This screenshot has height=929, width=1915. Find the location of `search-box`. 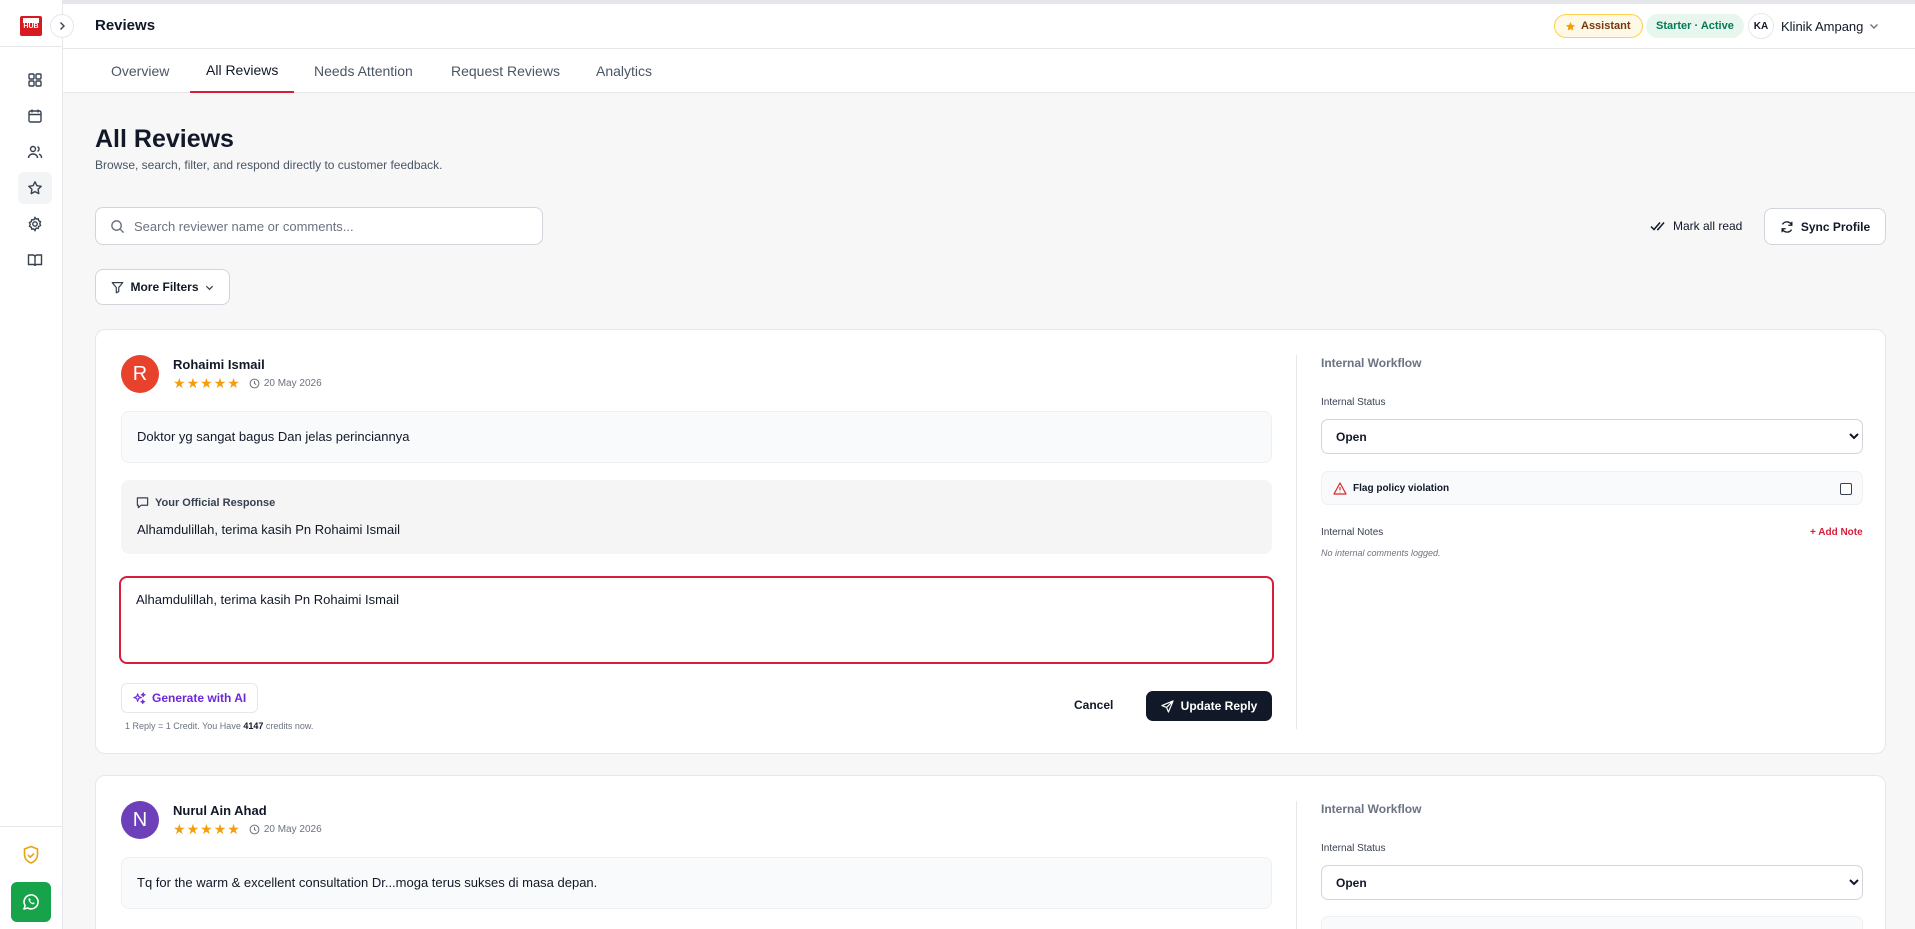

search-box is located at coordinates (319, 226).